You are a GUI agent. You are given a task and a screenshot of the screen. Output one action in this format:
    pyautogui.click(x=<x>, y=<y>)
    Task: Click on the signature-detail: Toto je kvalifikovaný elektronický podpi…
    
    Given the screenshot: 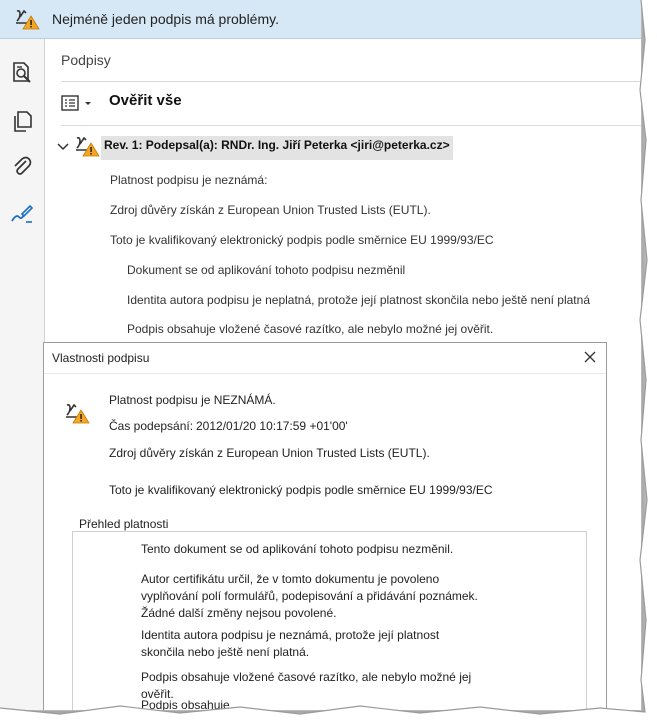 What is the action you would take?
    pyautogui.click(x=302, y=240)
    